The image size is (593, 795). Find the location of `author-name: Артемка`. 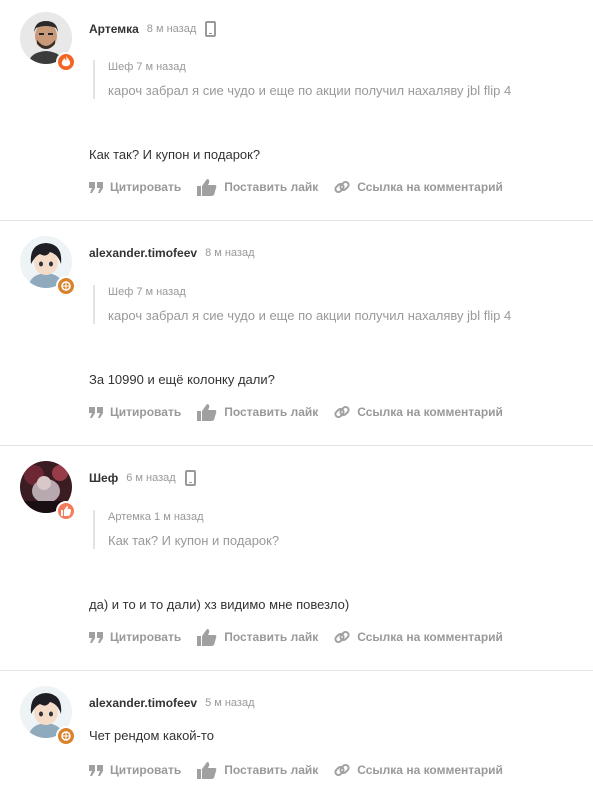

author-name: Артемка is located at coordinates (114, 29).